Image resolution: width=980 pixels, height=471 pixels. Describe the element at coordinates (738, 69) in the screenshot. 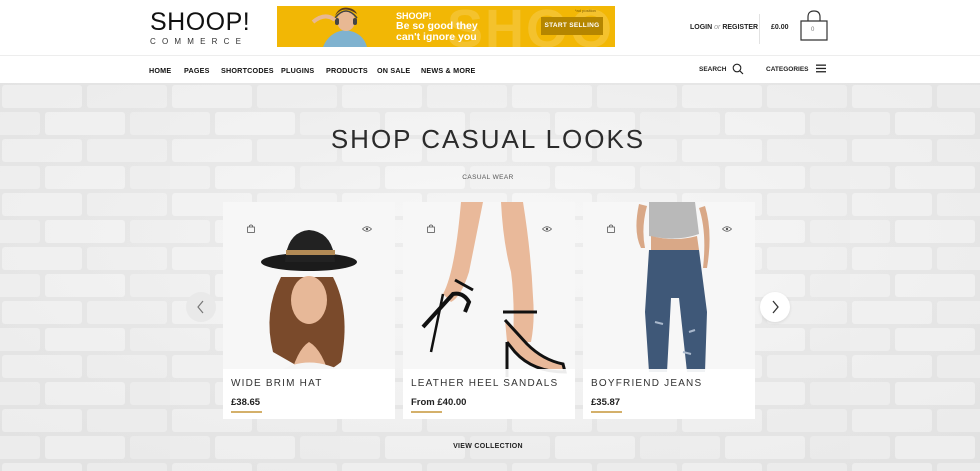

I see `search-icon` at that location.